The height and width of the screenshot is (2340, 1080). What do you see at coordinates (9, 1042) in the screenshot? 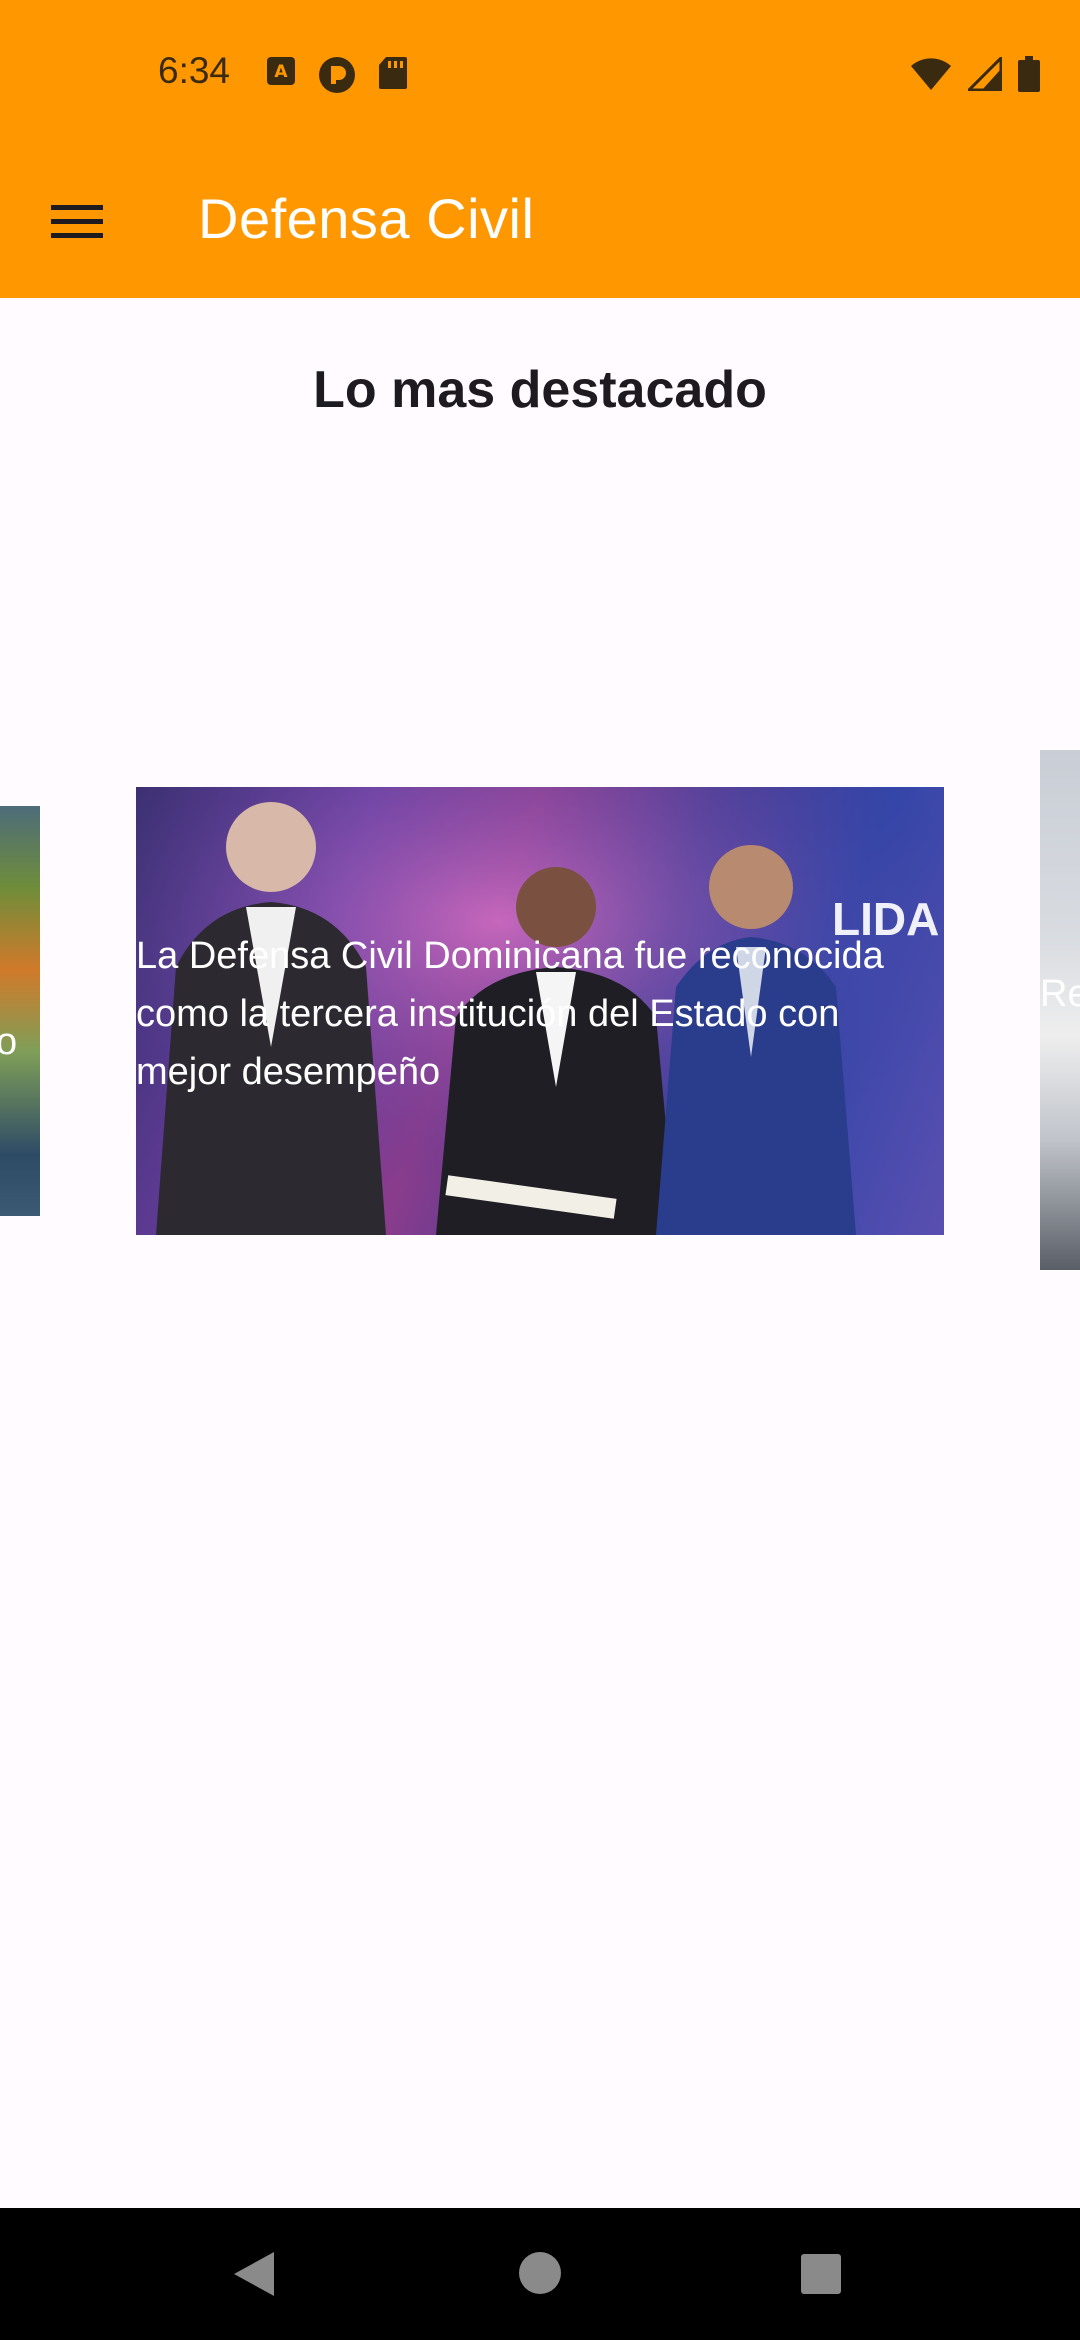
I see `slide-caption: o` at bounding box center [9, 1042].